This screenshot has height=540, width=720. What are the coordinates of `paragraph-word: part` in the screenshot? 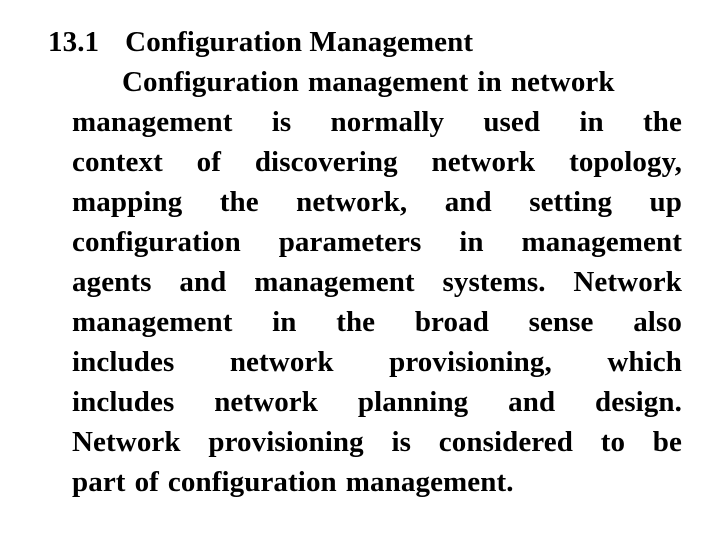 It's located at (99, 482).